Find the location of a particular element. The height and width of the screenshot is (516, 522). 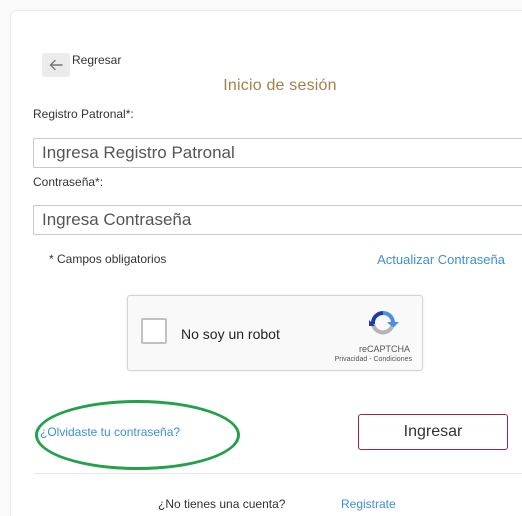

recaptcha-terms: Privacidad - Condiciones is located at coordinates (373, 359).